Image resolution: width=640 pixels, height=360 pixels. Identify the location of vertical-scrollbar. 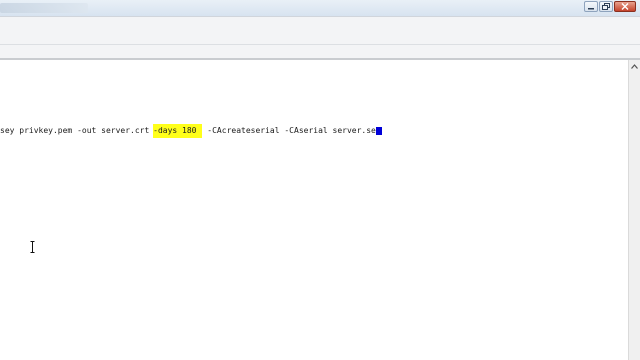
(634, 210).